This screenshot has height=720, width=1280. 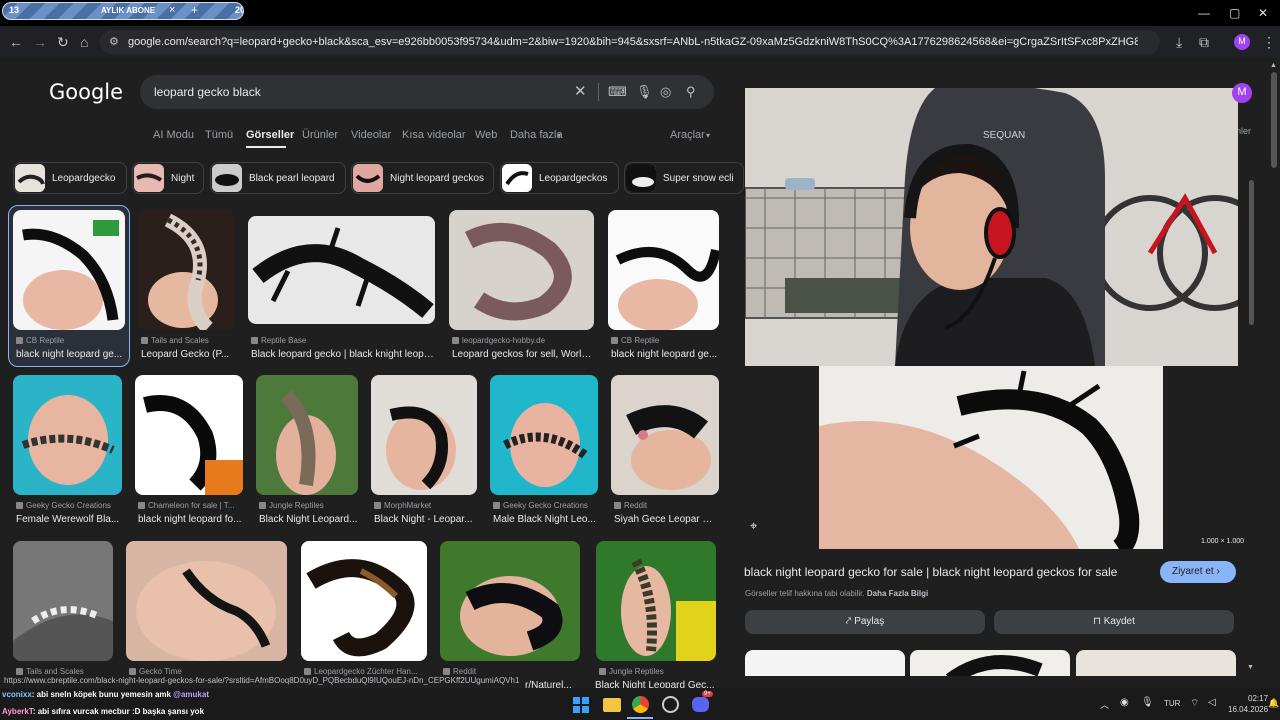 I want to click on chip-night: Night, so click(x=168, y=178).